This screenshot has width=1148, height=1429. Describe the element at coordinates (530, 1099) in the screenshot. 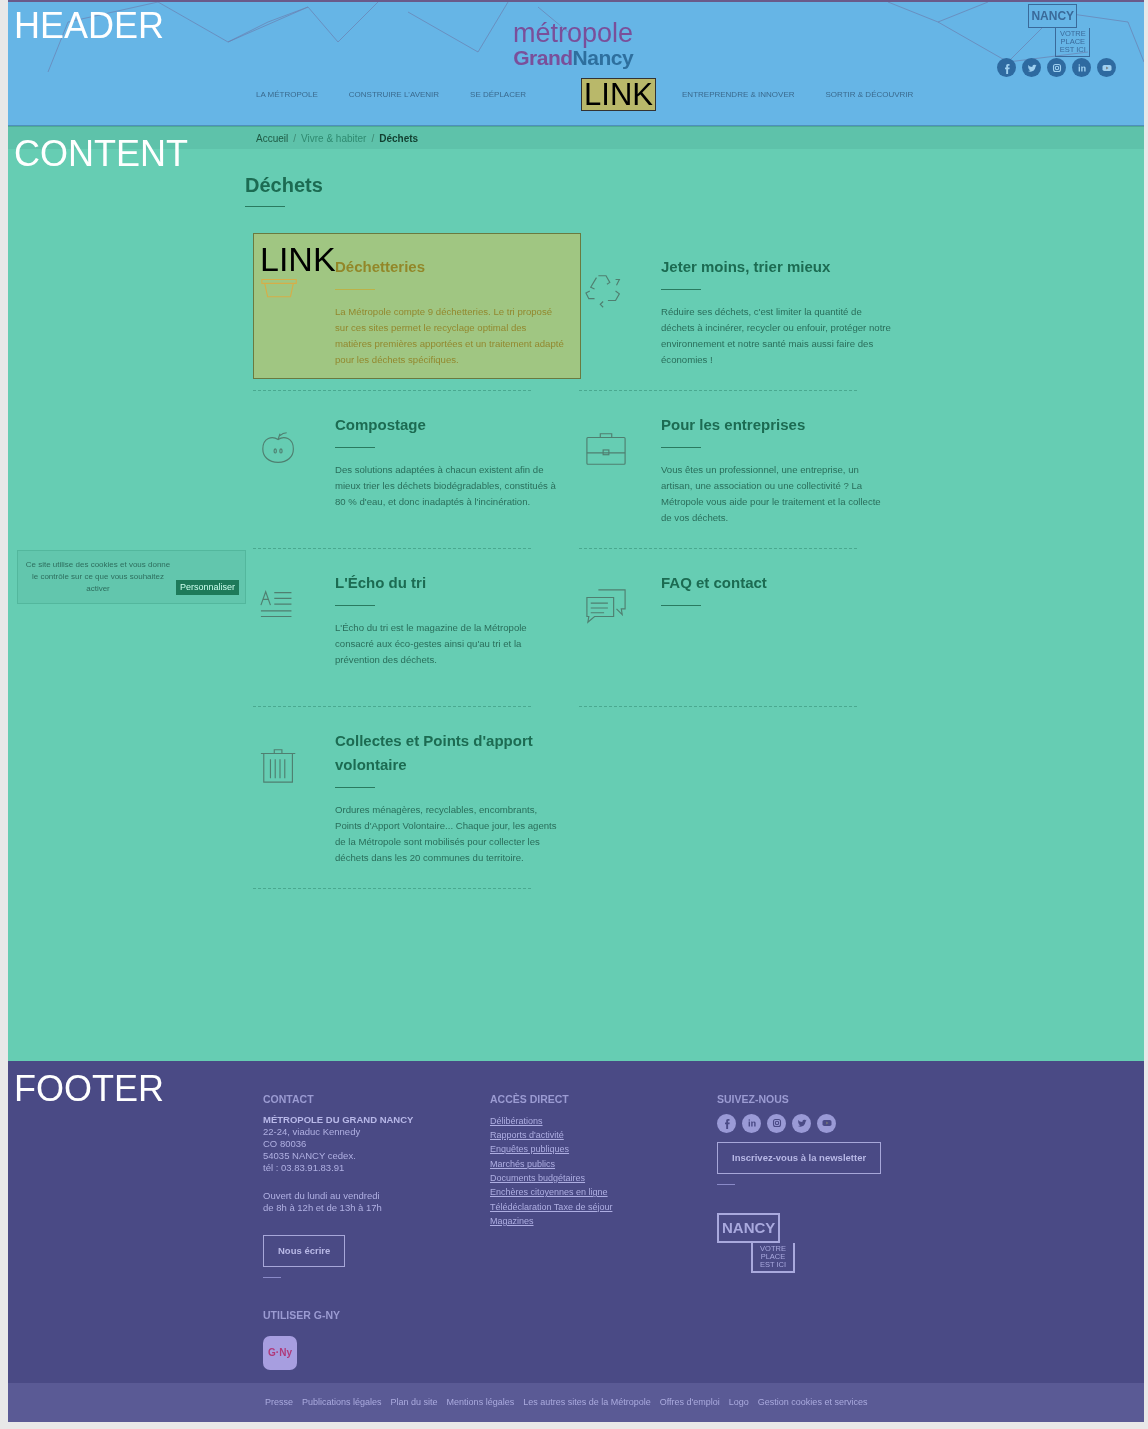

I see `footer-heading: ACCÈS DIRECT` at that location.